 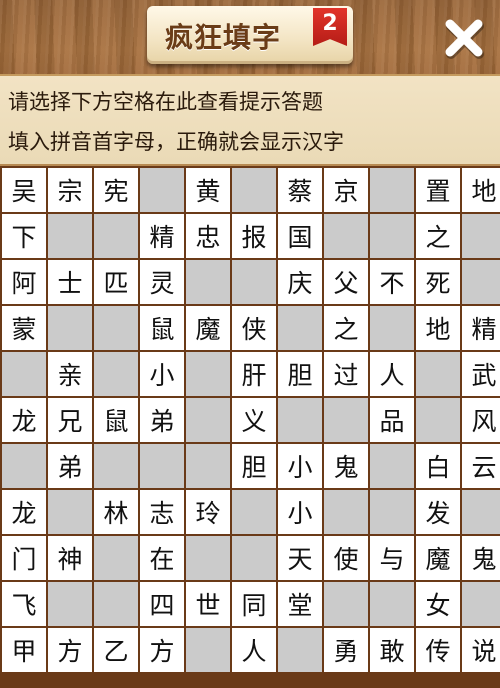 I want to click on grid-cell: 四, so click(x=162, y=604).